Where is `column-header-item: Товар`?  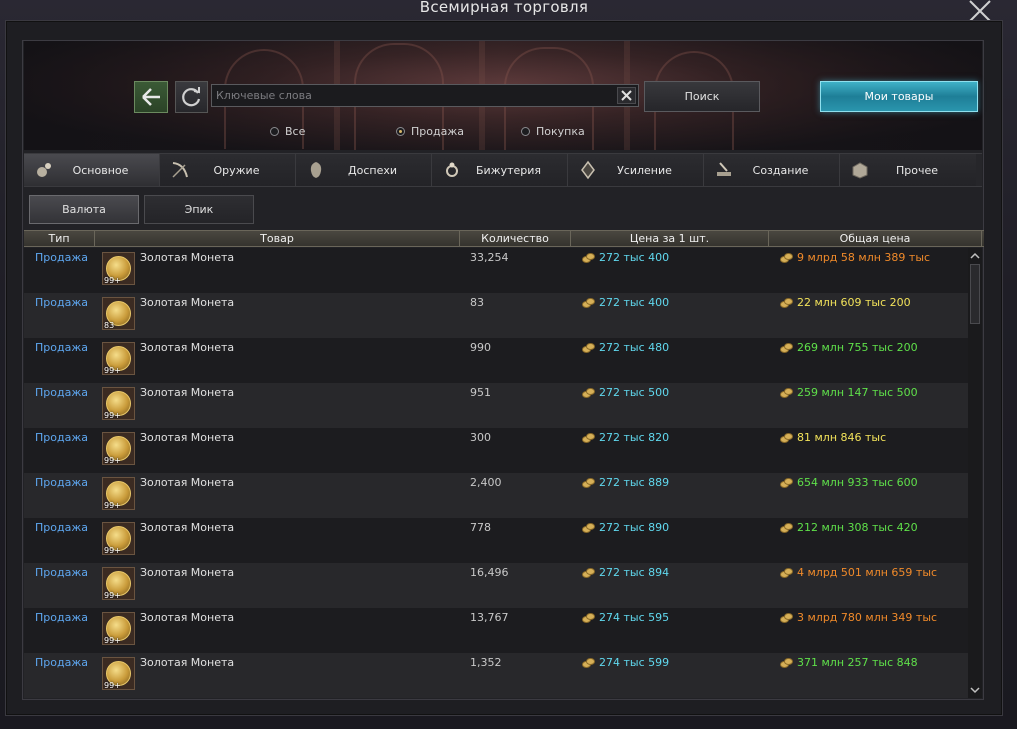
column-header-item: Товар is located at coordinates (277, 238).